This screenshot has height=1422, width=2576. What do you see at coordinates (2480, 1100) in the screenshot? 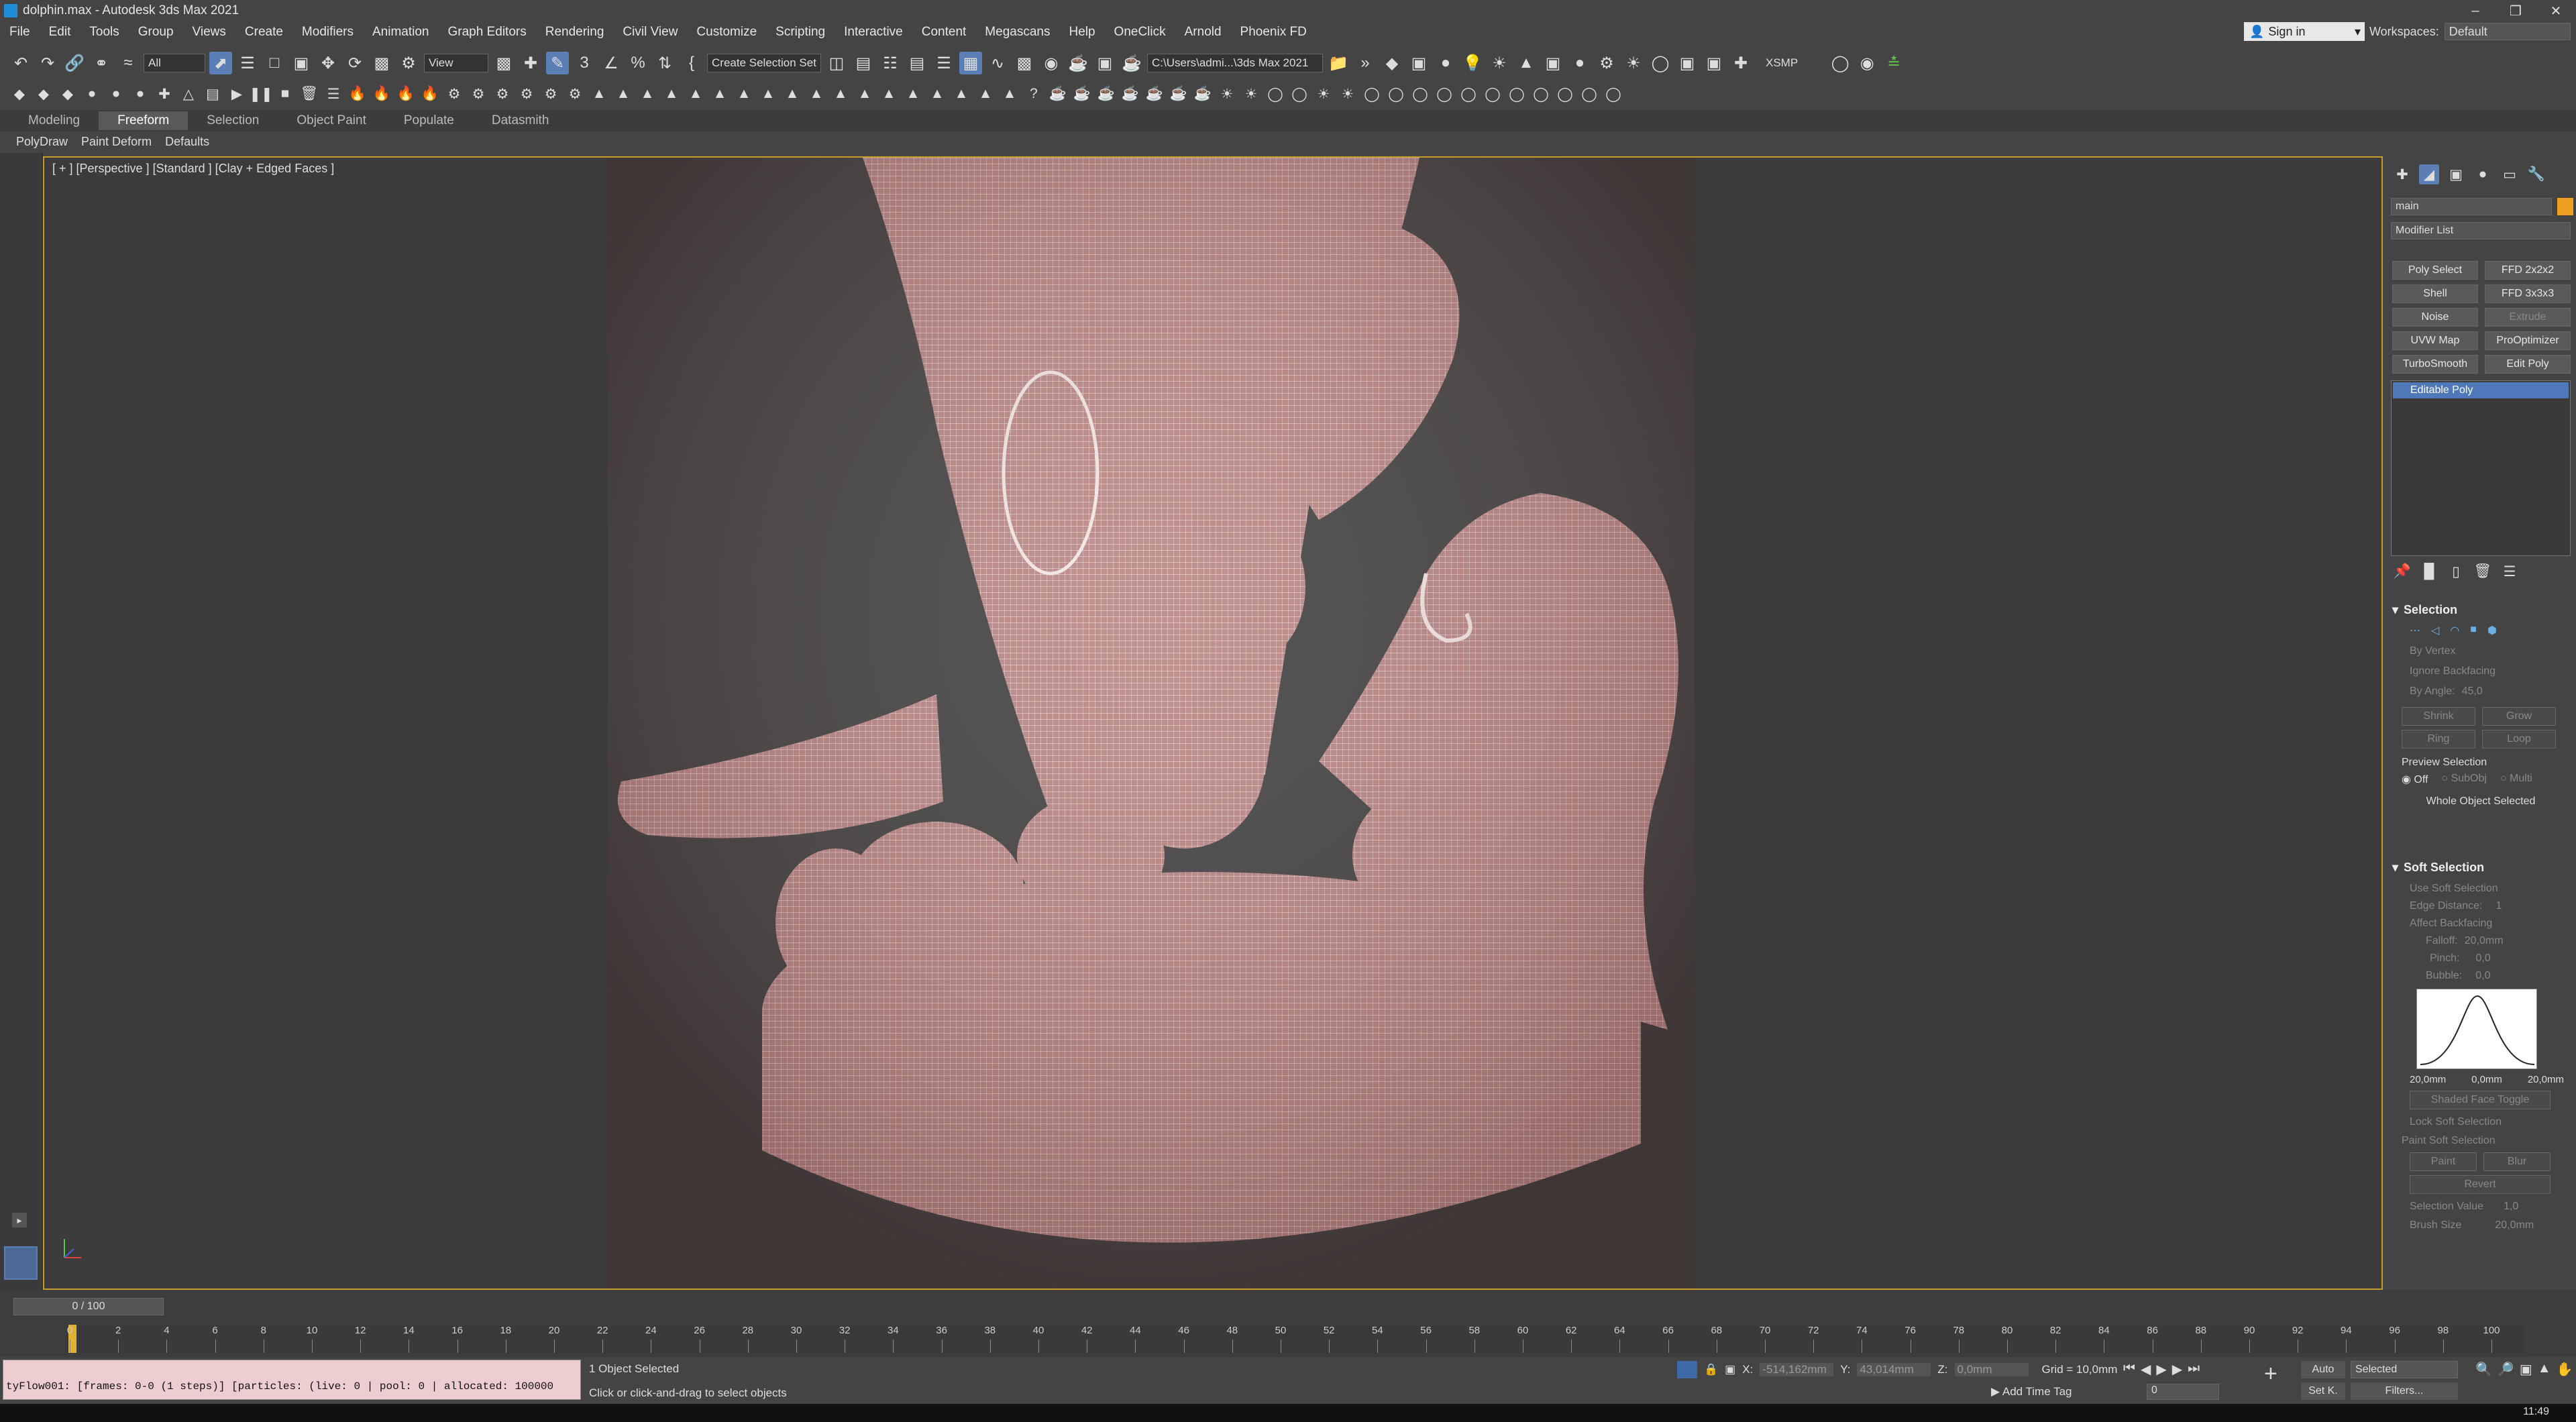
I see `shaded-face-toggle-button: Shaded Face Toggle` at bounding box center [2480, 1100].